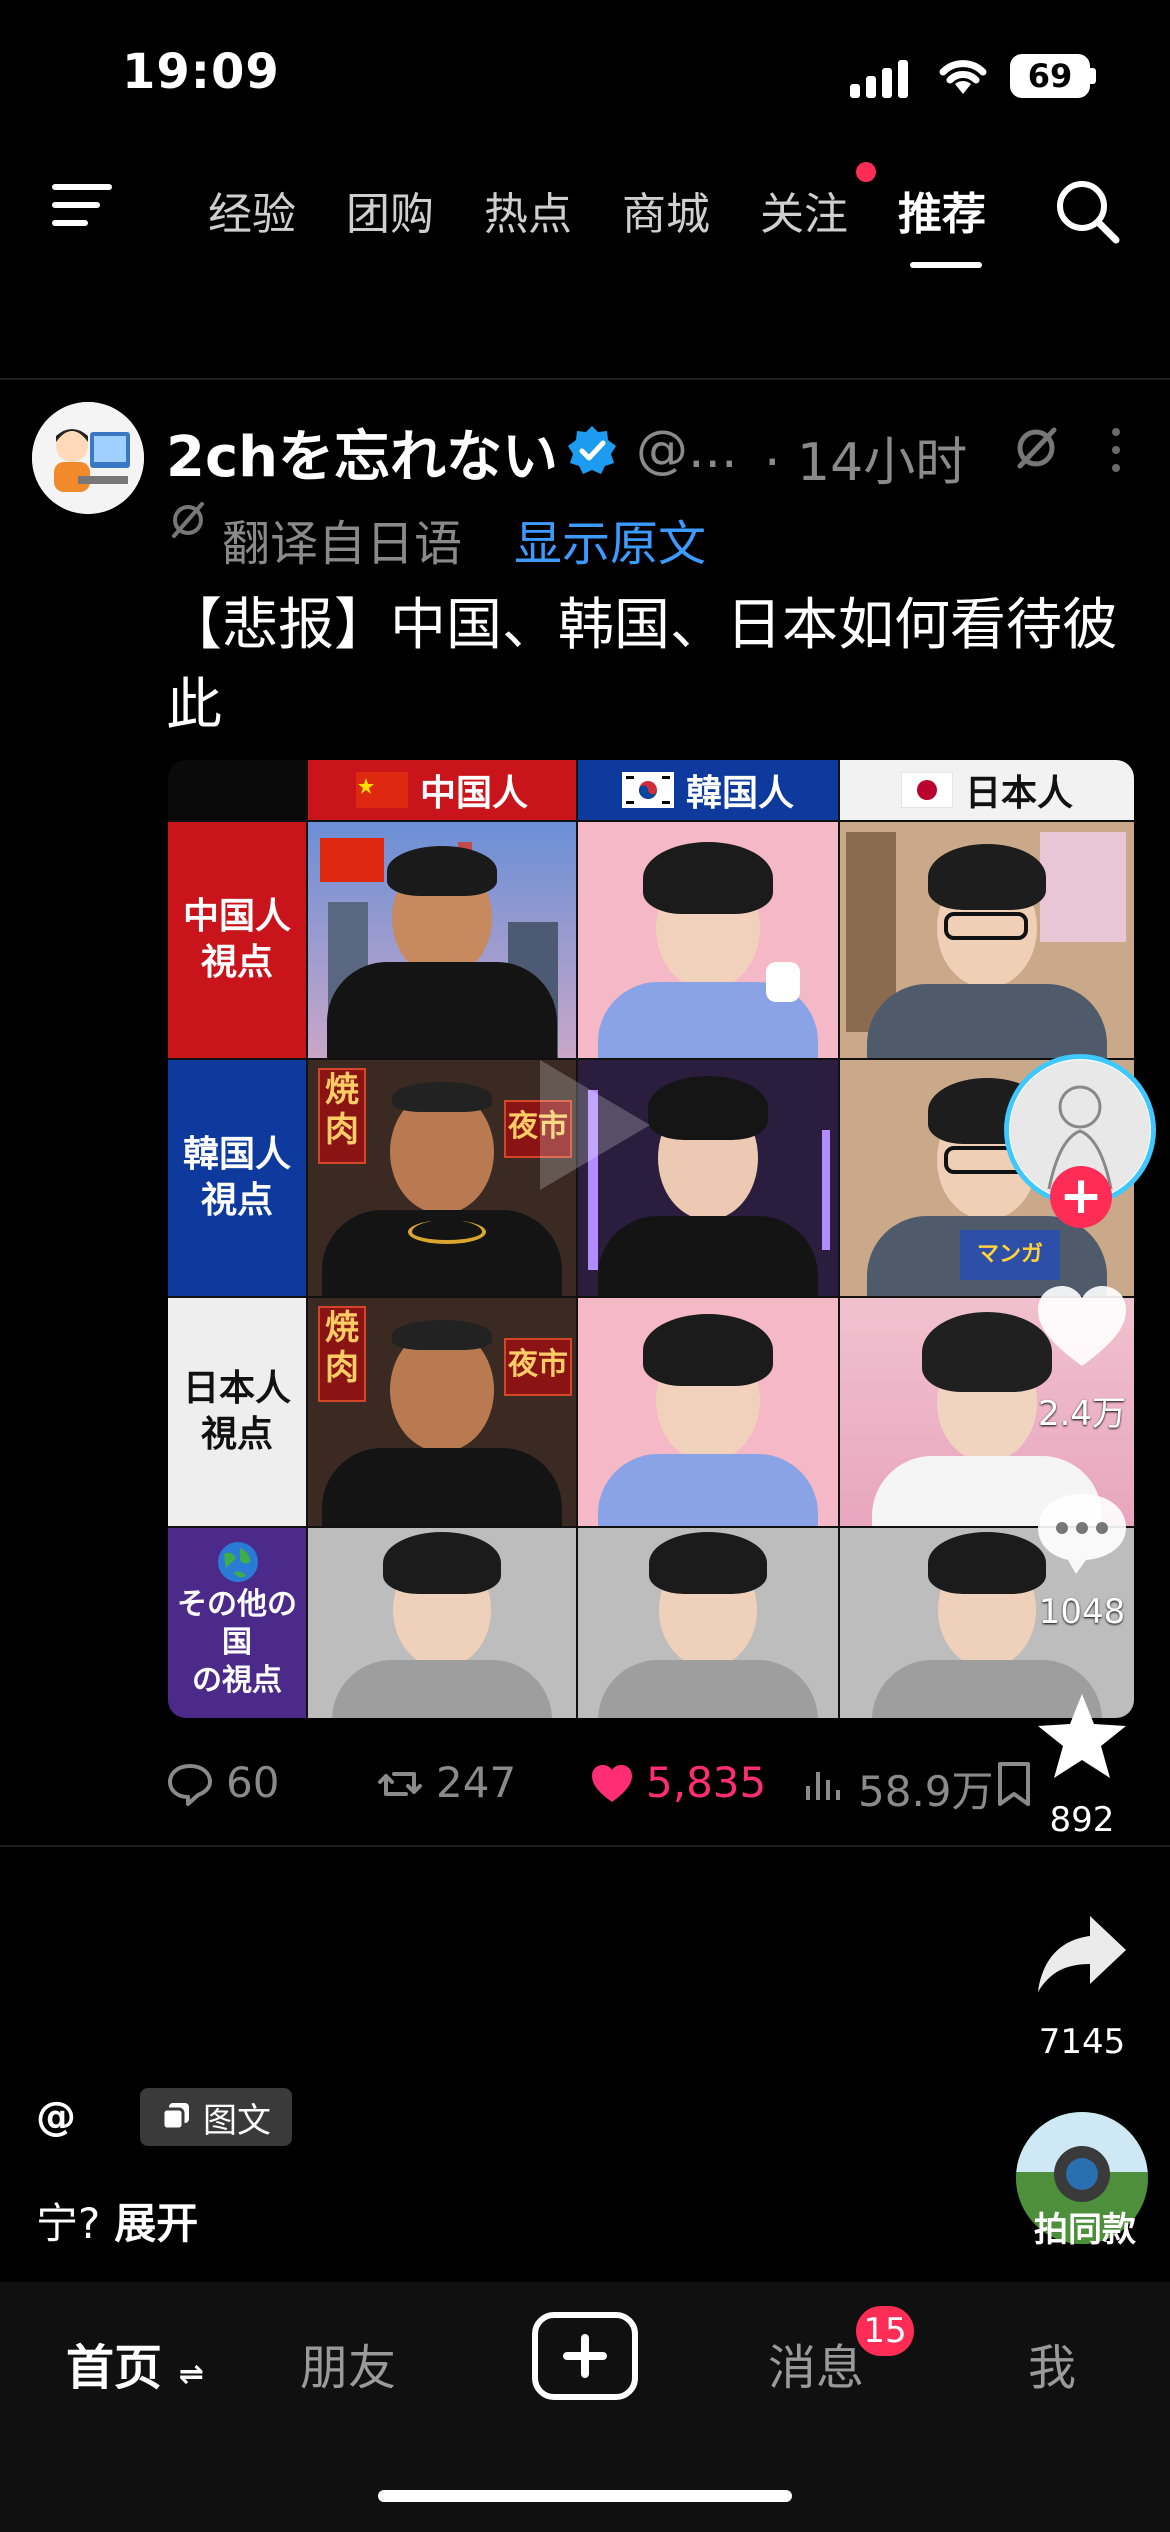  I want to click on plus-icon, so click(585, 2356).